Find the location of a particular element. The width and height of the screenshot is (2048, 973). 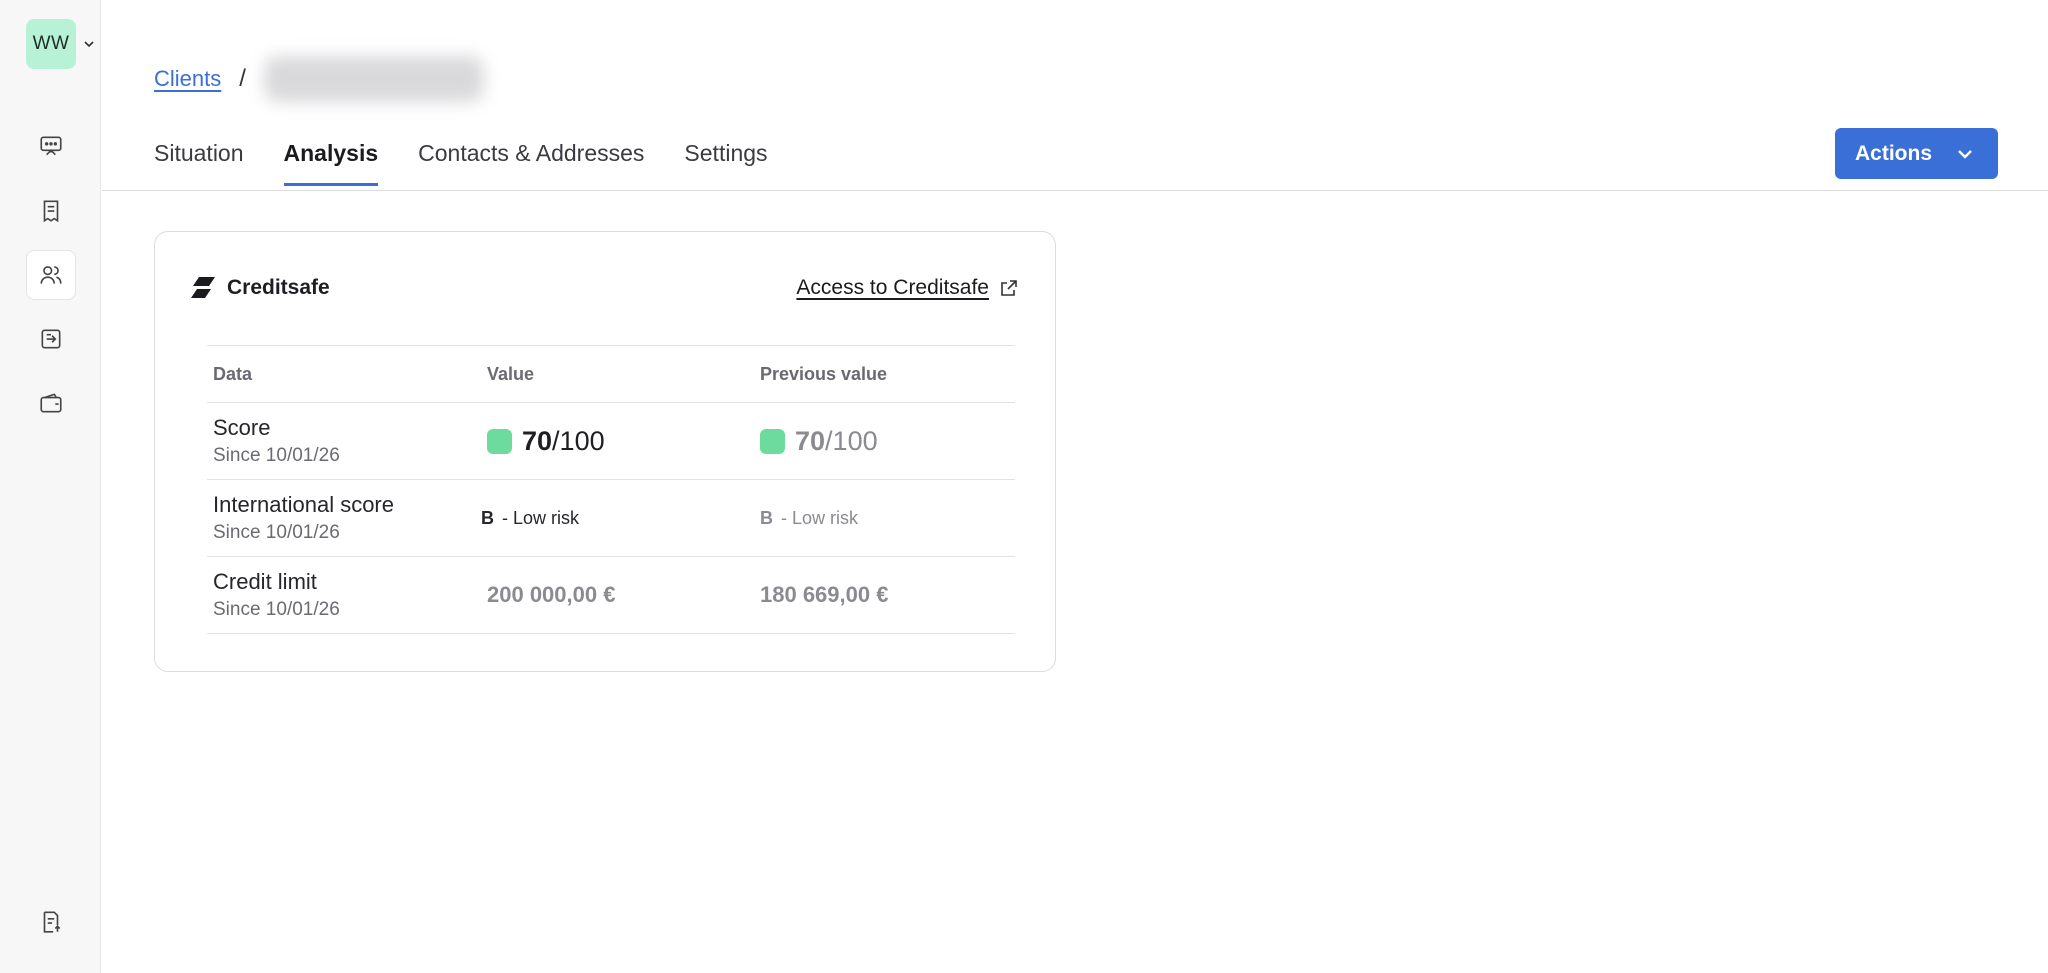

table-header-row: Data Value Previous value is located at coordinates (611, 374).